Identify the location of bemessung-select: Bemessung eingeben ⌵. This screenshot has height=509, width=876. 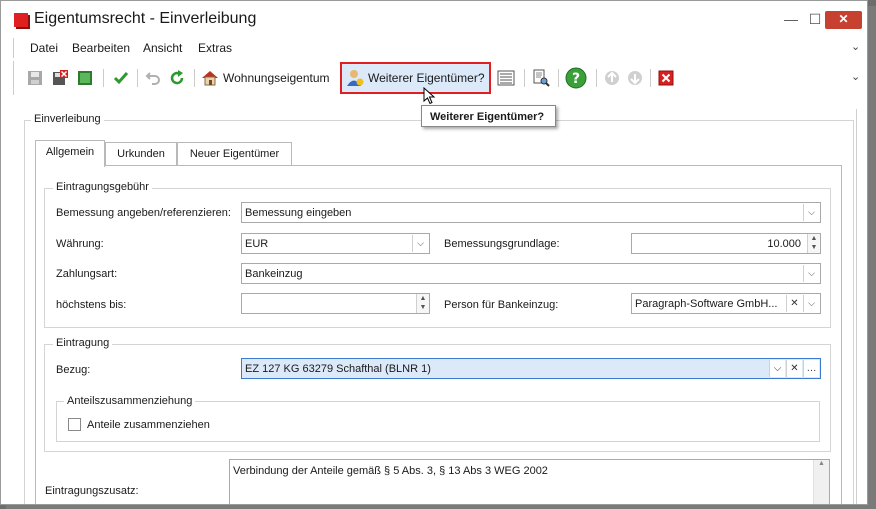
(531, 212).